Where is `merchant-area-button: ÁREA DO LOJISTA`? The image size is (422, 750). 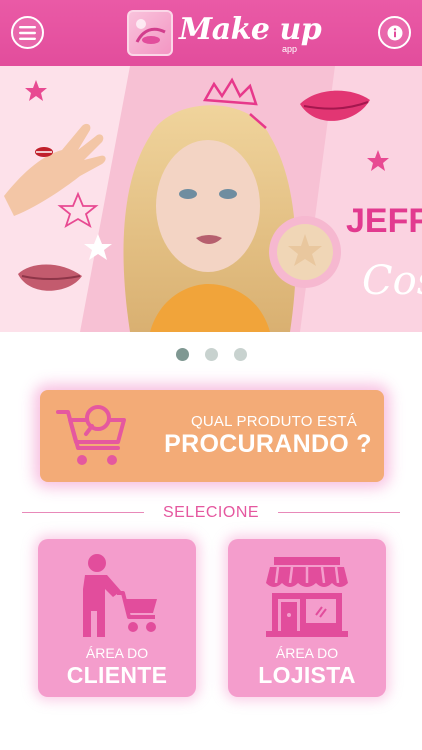
merchant-area-button: ÁREA DO LOJISTA is located at coordinates (307, 618).